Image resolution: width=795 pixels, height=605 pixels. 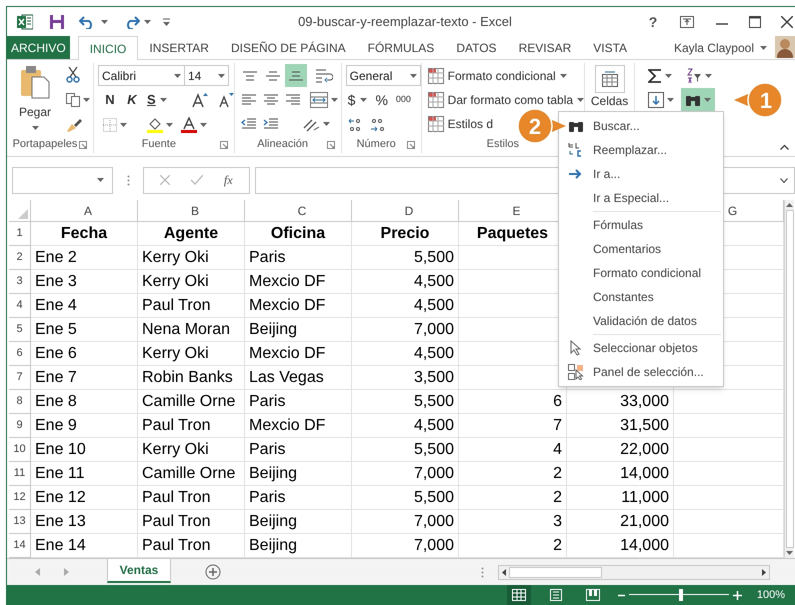 I want to click on font-color-button, so click(x=194, y=125).